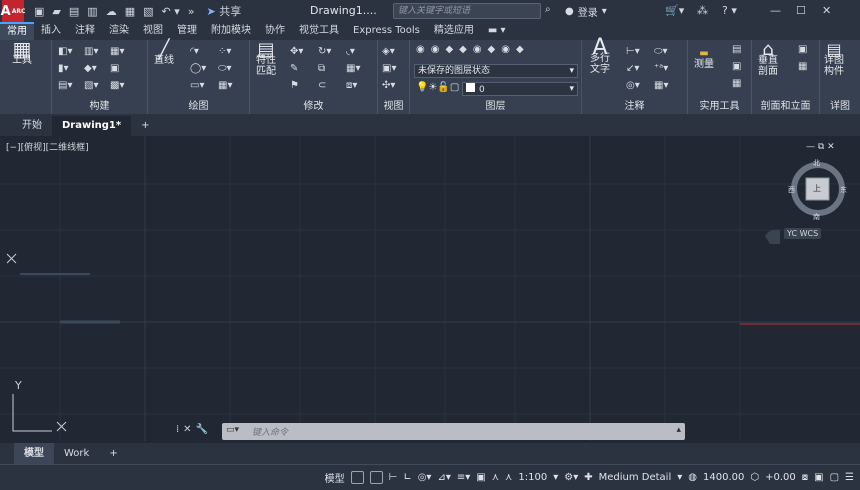  Describe the element at coordinates (71, 68) in the screenshot. I see `column-icon: ▮▾` at that location.